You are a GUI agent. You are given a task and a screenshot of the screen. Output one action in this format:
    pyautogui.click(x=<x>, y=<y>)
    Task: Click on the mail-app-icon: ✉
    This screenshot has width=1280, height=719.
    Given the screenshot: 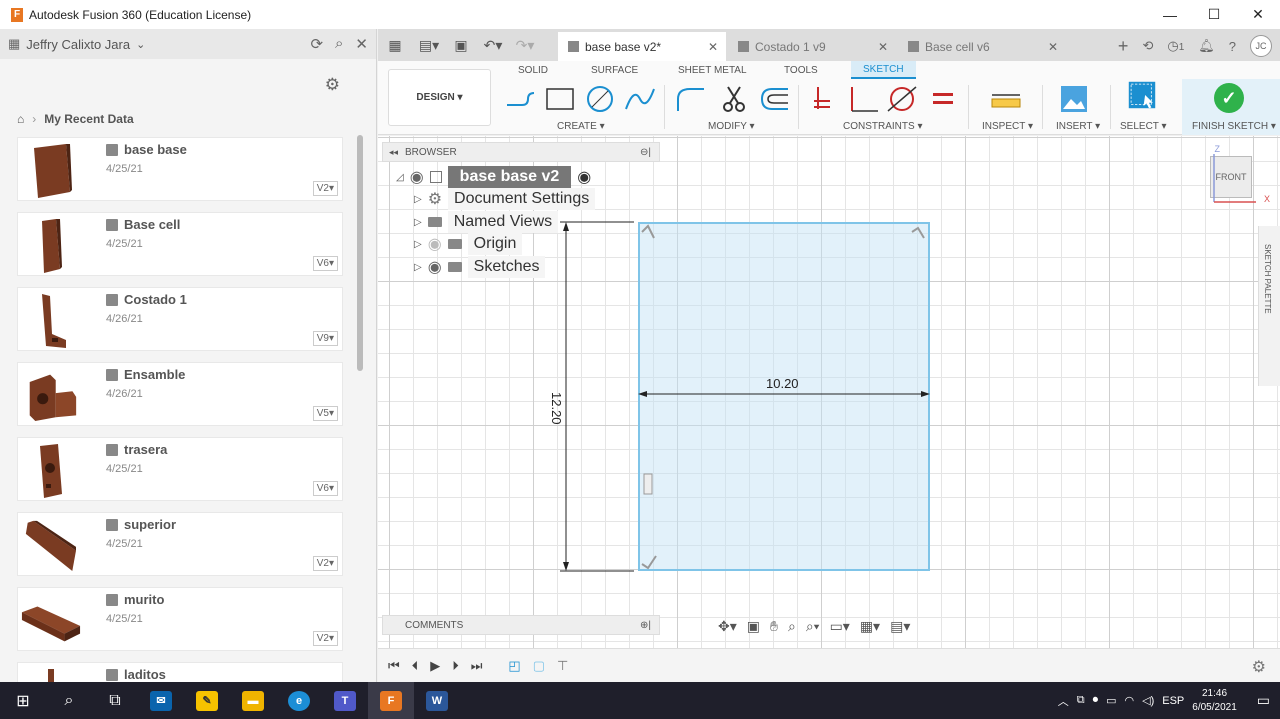 What is the action you would take?
    pyautogui.click(x=161, y=700)
    